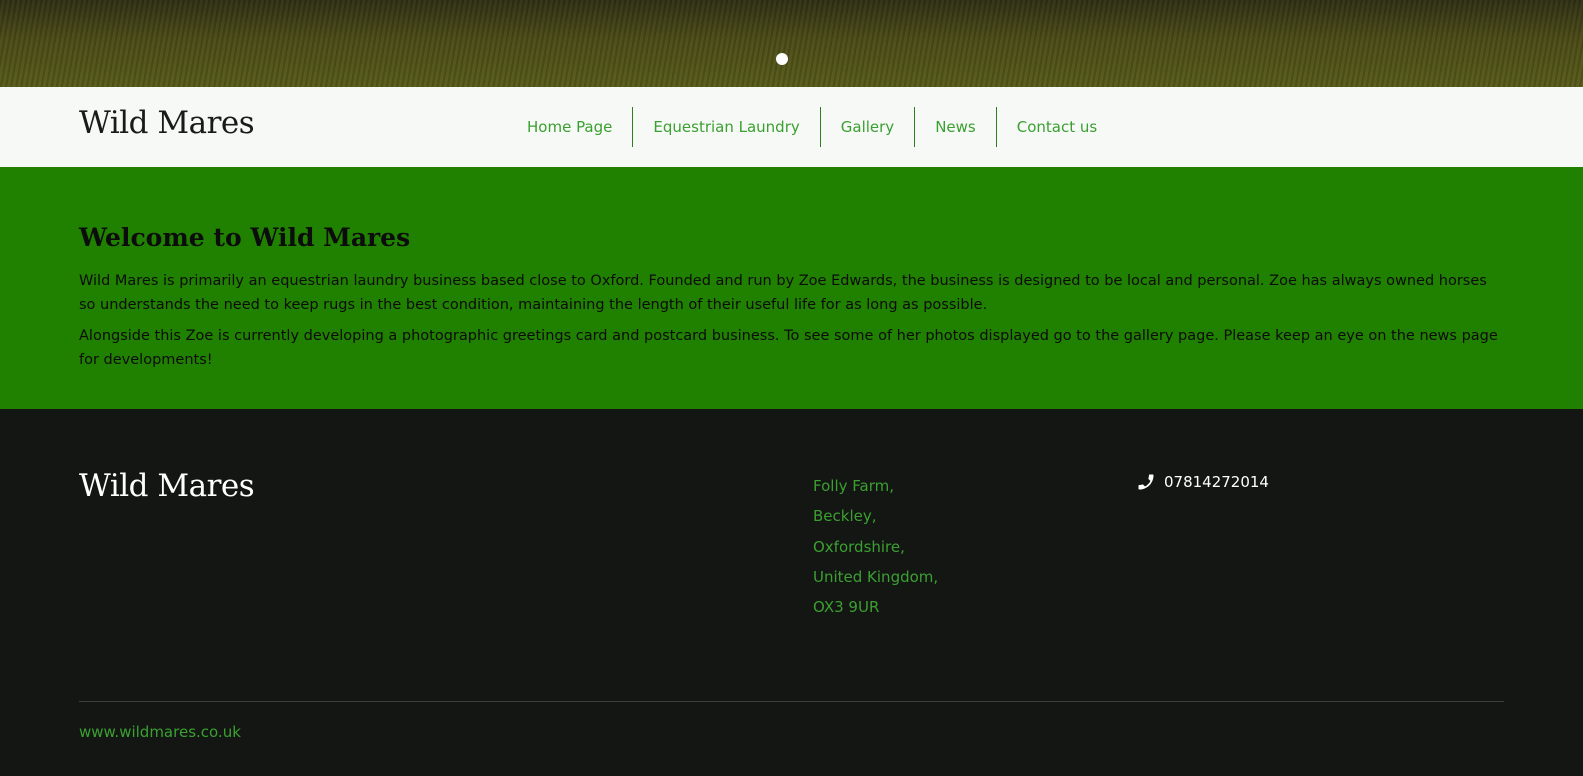 Image resolution: width=1583 pixels, height=776 pixels. Describe the element at coordinates (955, 127) in the screenshot. I see `nav-news: News` at that location.